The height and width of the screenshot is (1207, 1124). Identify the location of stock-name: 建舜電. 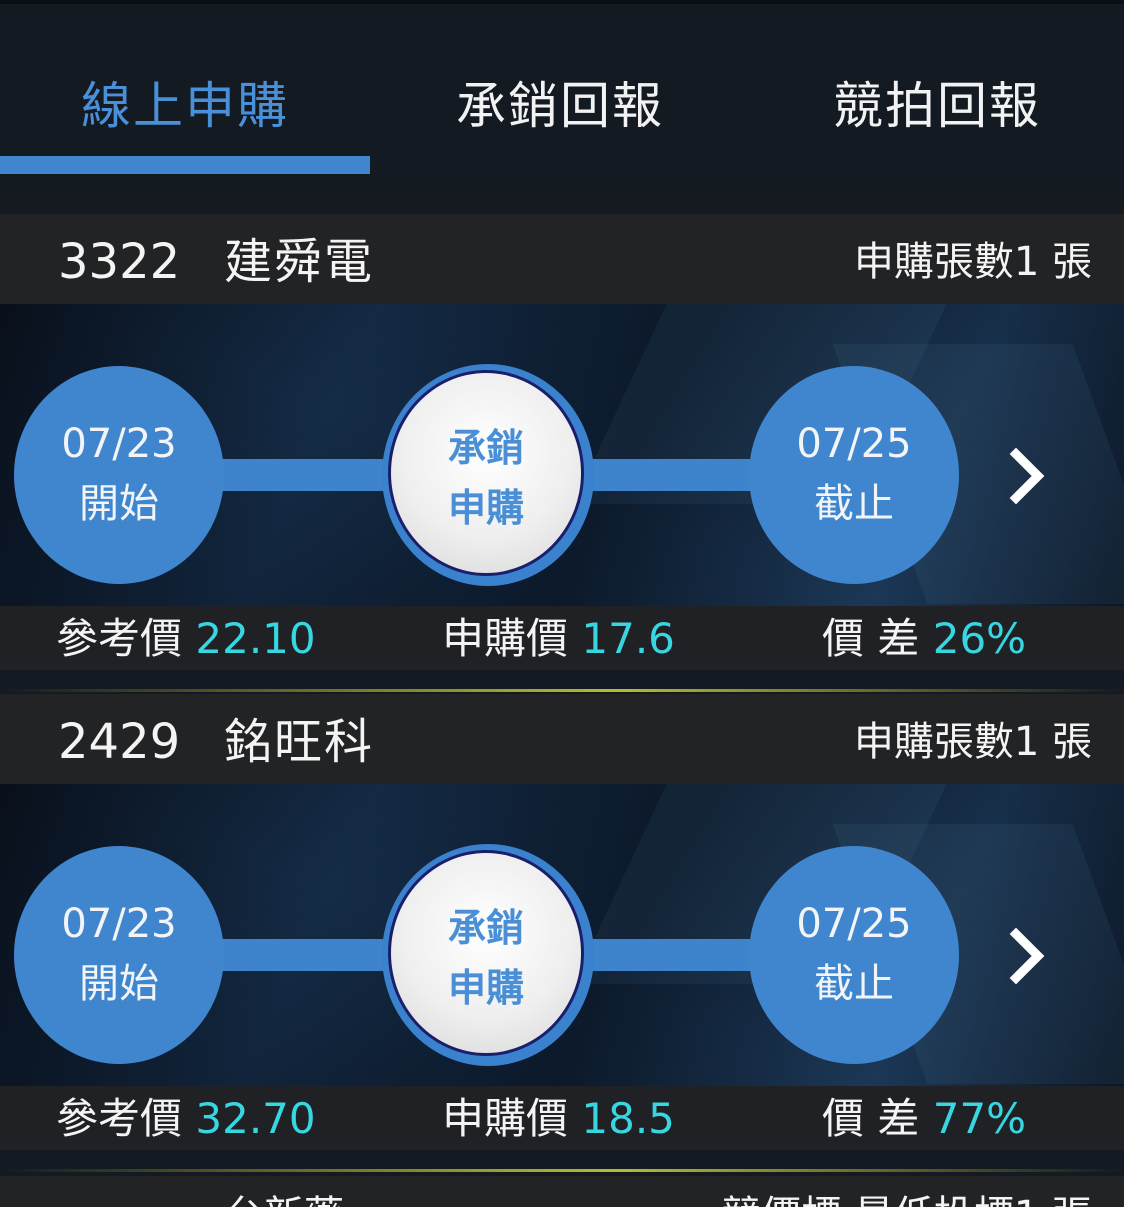
(299, 262).